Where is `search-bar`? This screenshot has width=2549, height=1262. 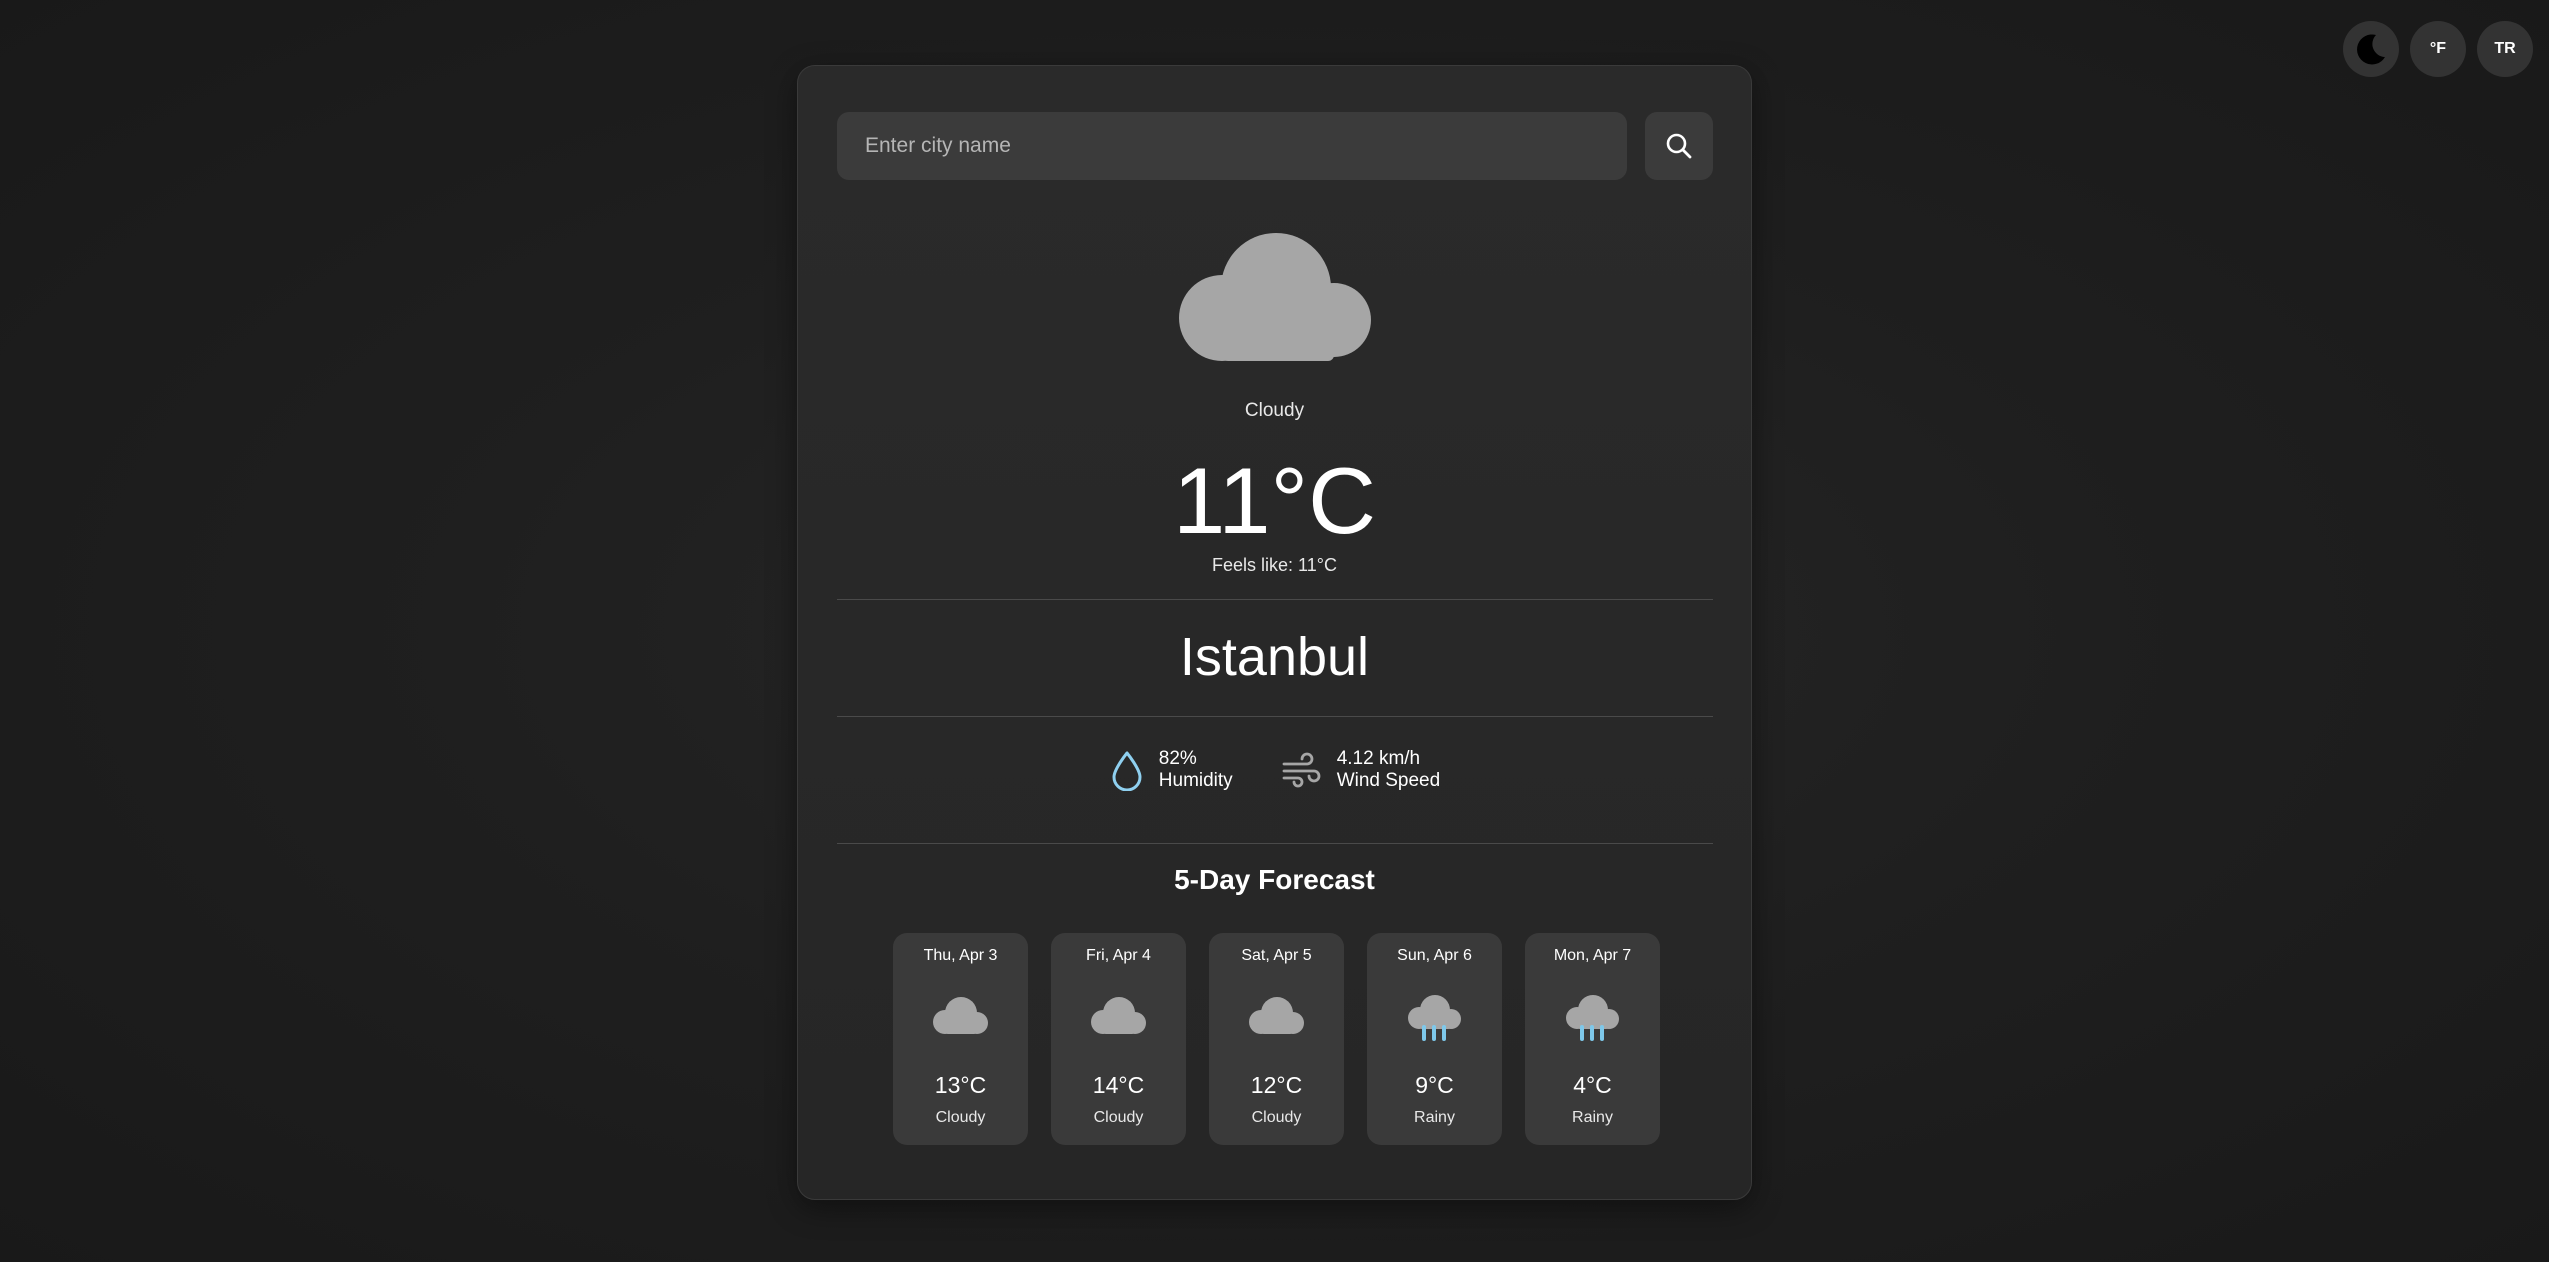 search-bar is located at coordinates (1275, 146).